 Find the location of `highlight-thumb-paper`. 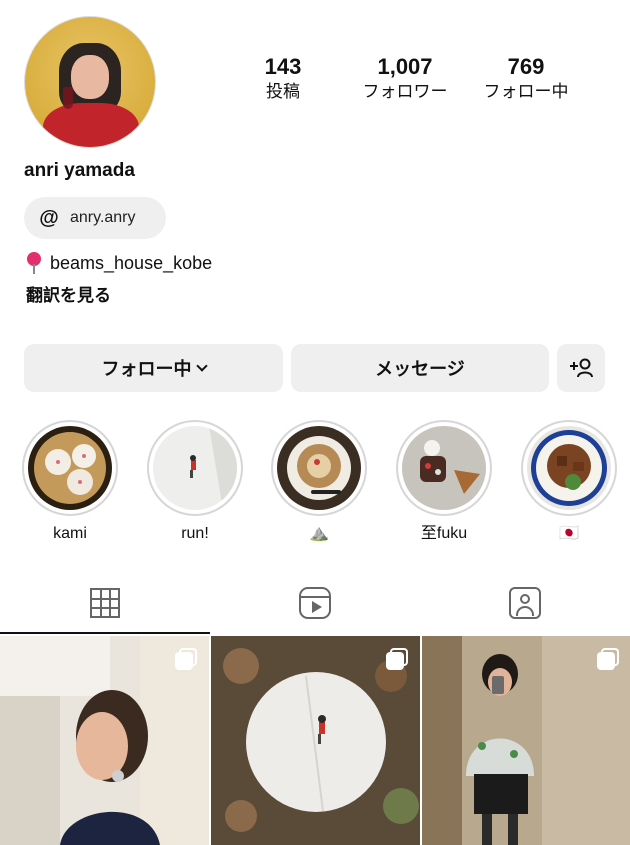

highlight-thumb-paper is located at coordinates (195, 468).